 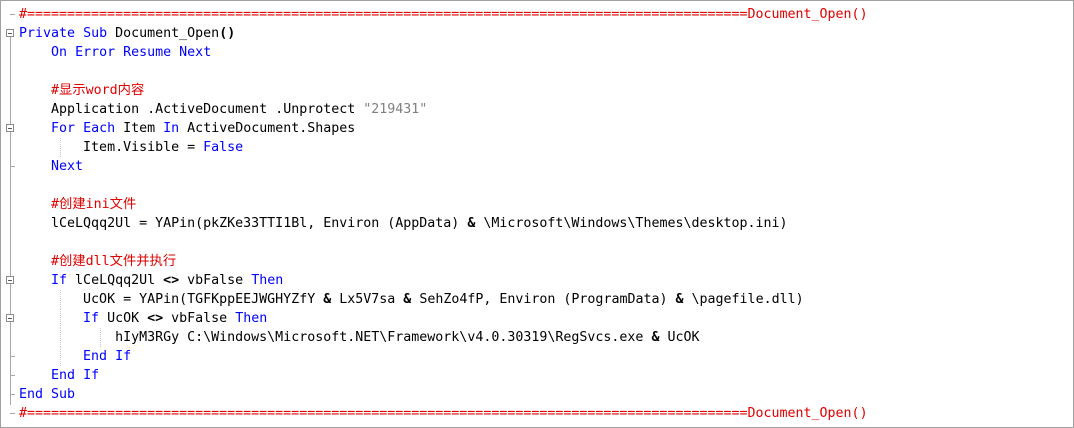 What do you see at coordinates (537, 128) in the screenshot?
I see `code-line: For Each Item In ActiveDocument.Shapes` at bounding box center [537, 128].